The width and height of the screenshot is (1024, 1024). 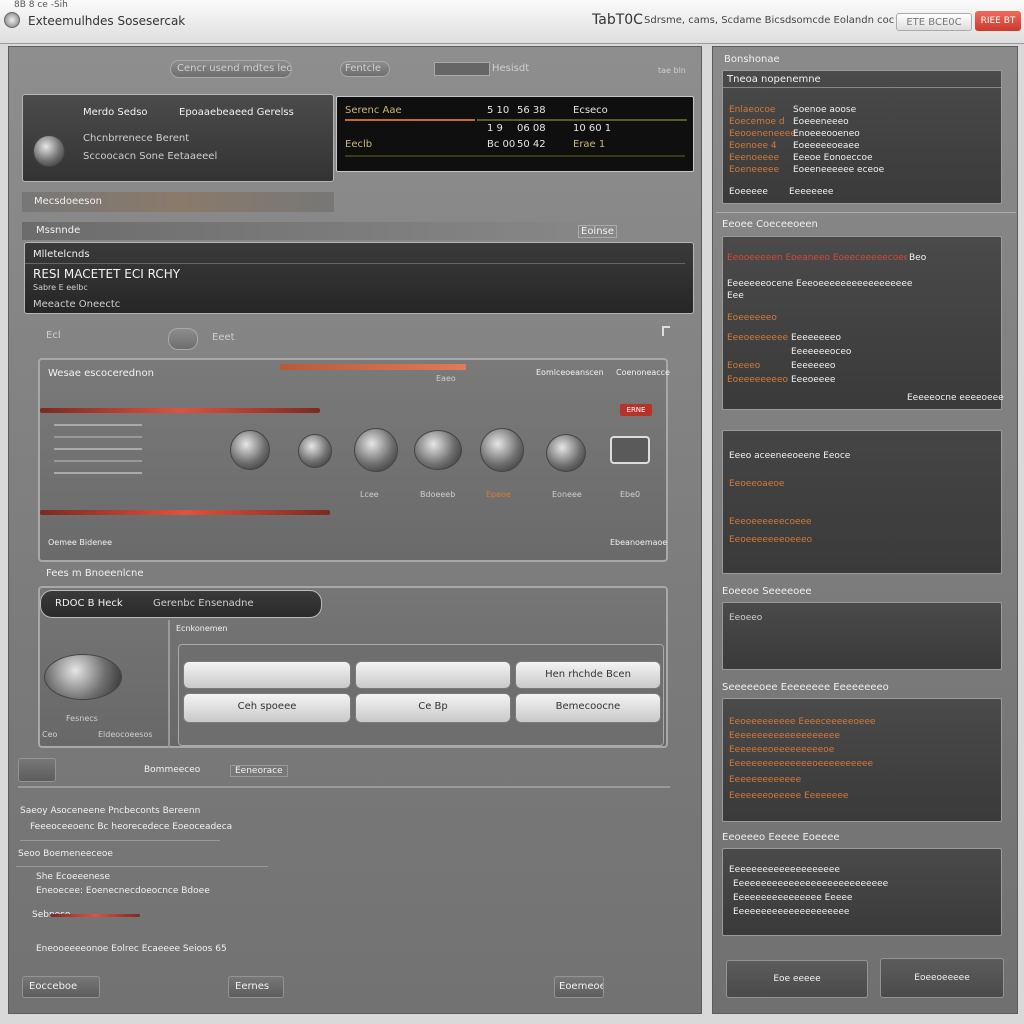 I want to click on app-title: Exteemulhdes Sosesercak, so click(x=107, y=21).